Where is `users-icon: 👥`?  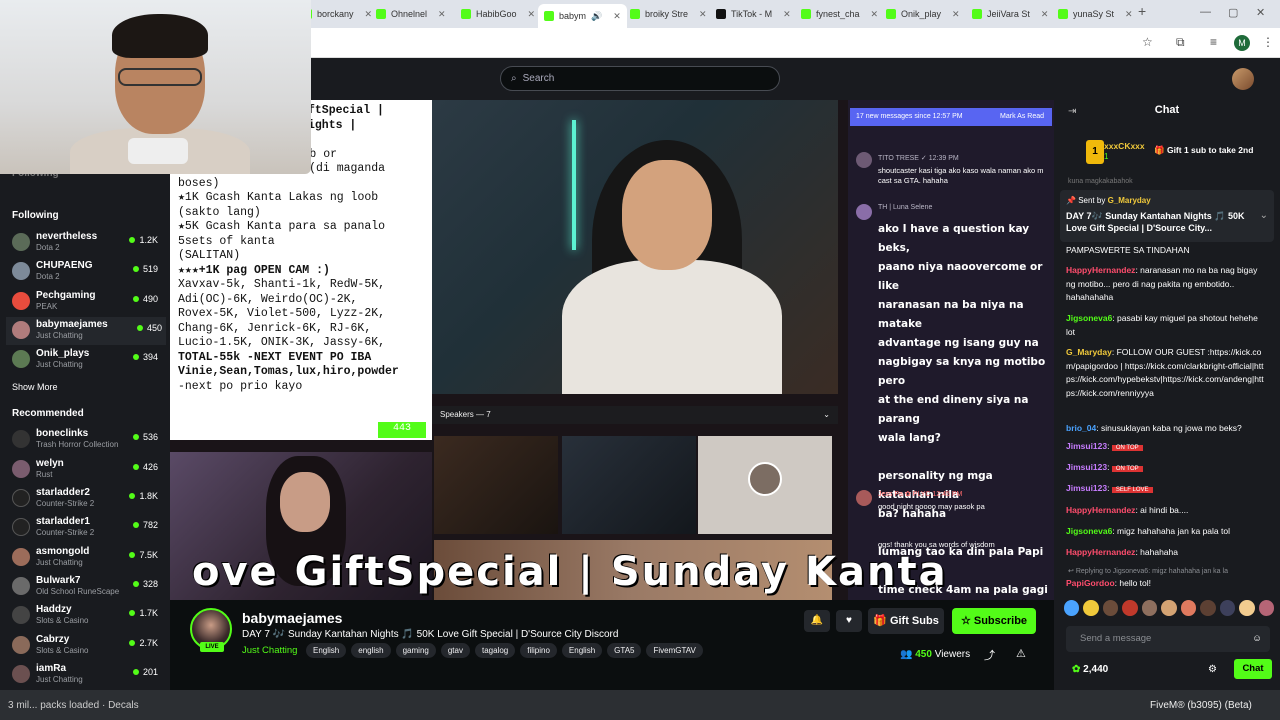
users-icon: 👥 is located at coordinates (908, 654).